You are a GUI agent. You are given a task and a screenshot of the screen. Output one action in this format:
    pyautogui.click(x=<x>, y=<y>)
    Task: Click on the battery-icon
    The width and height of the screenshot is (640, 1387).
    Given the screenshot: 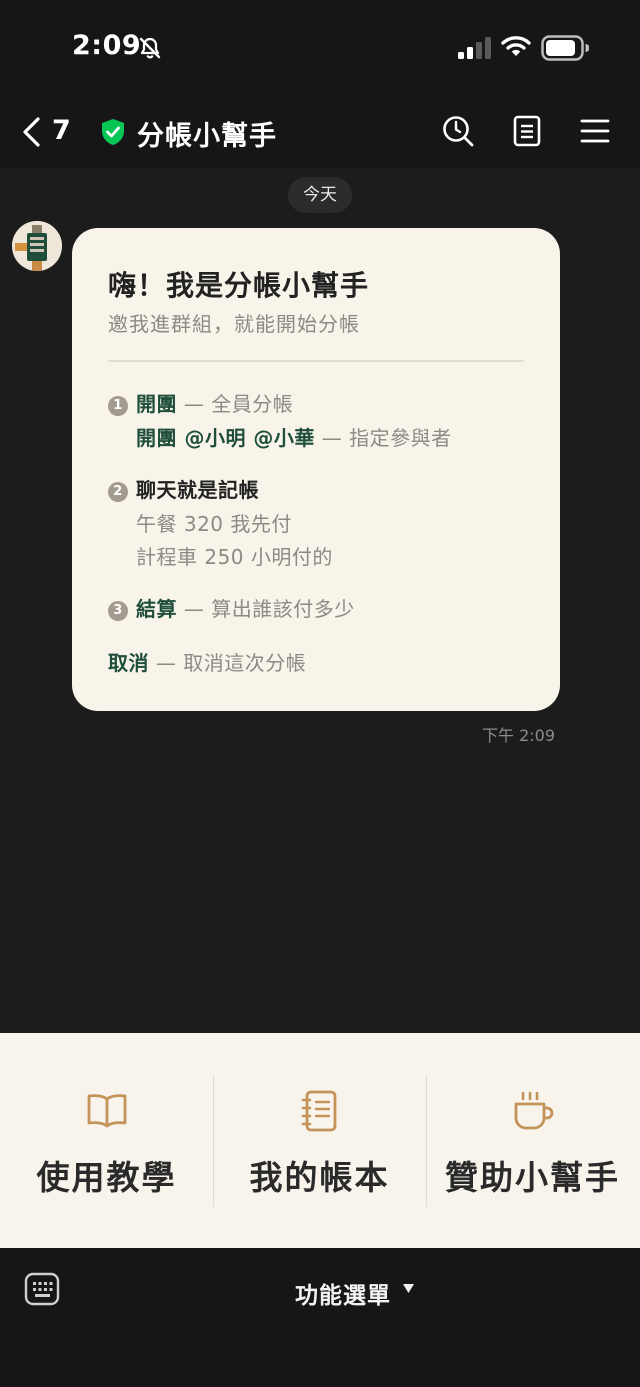 What is the action you would take?
    pyautogui.click(x=565, y=48)
    